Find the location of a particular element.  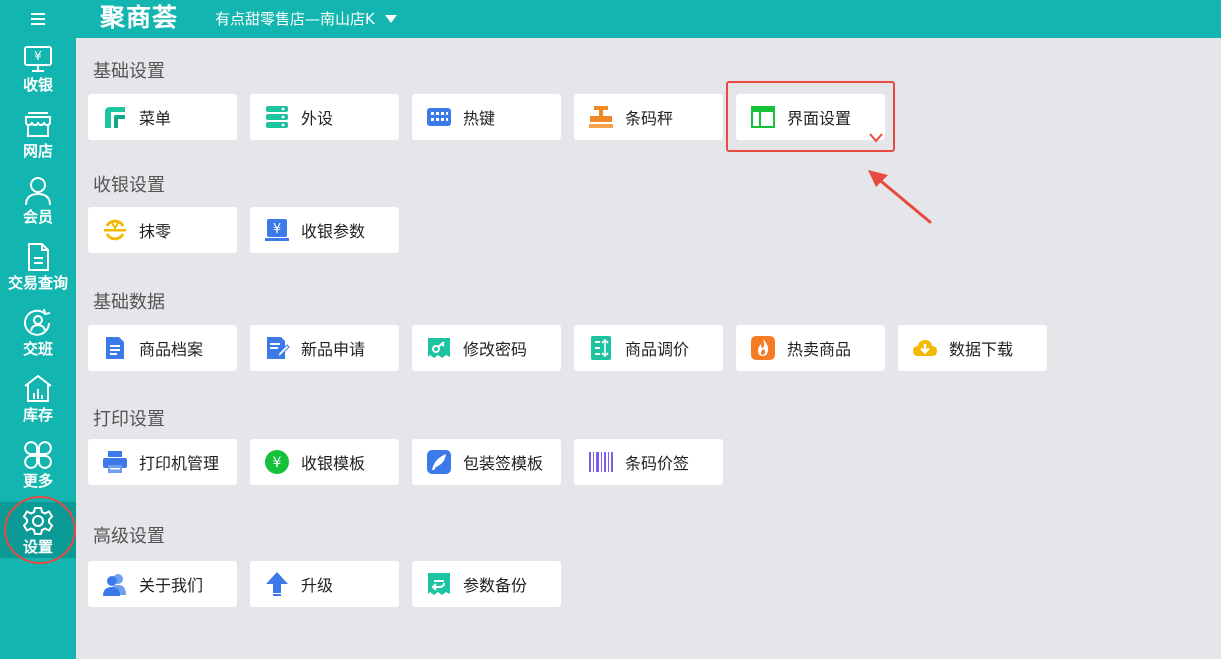

cashier-icon: ¥ is located at coordinates (38, 59).